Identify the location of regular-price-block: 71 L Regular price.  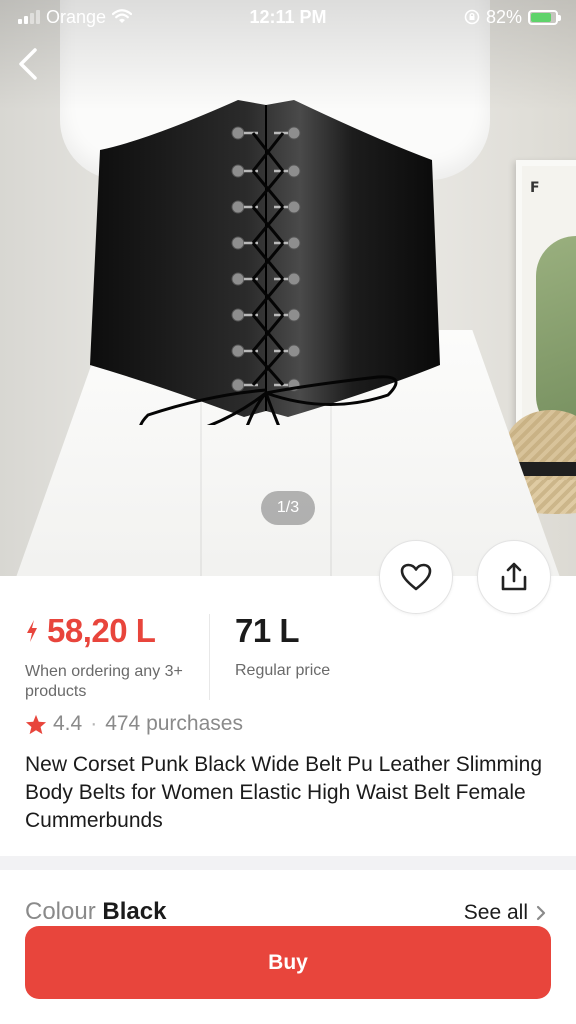
(282, 646).